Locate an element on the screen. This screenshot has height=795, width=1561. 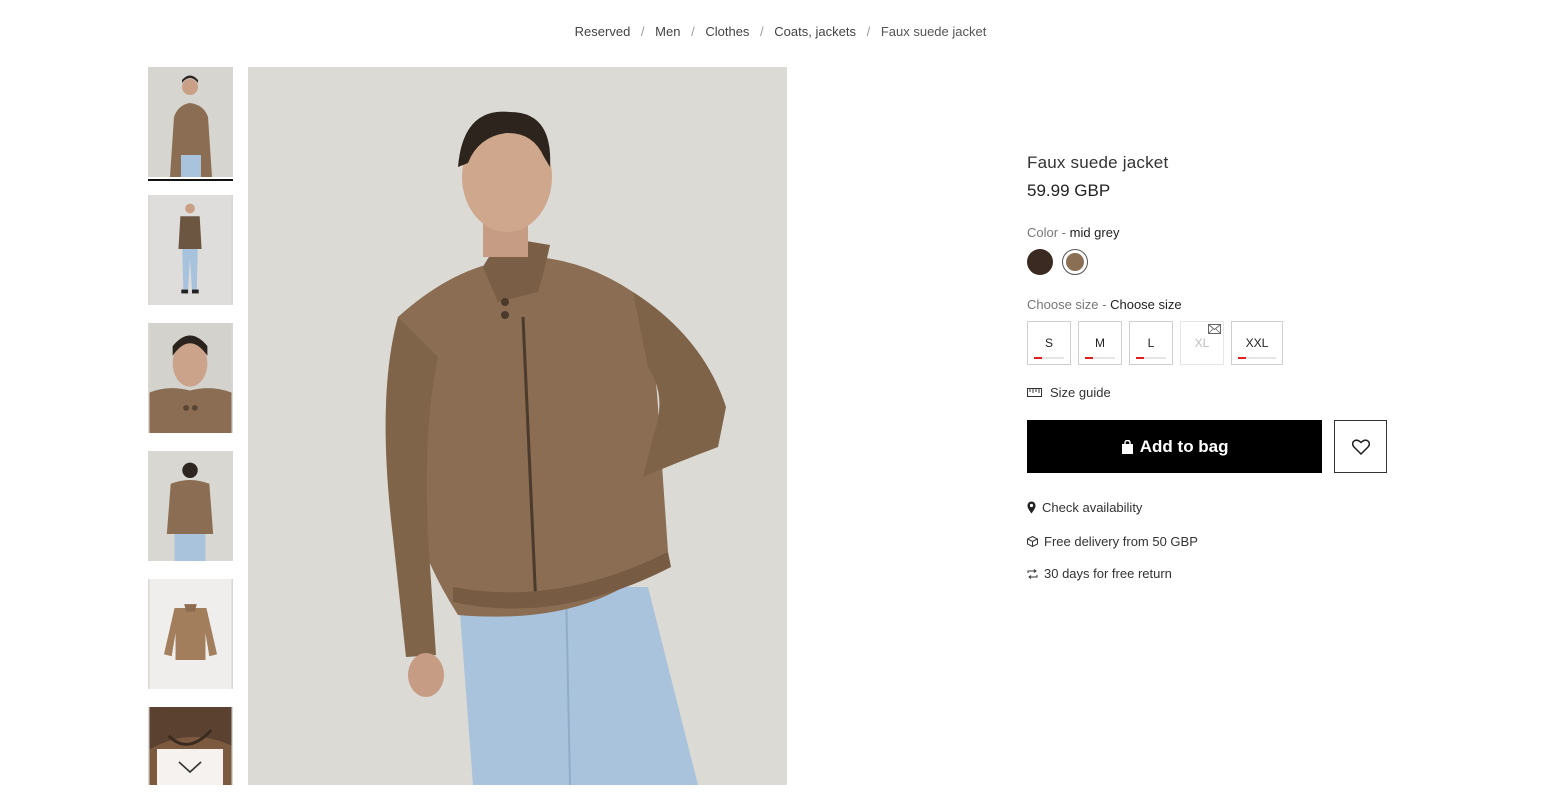
thumbnail-active-indicator is located at coordinates (190, 180).